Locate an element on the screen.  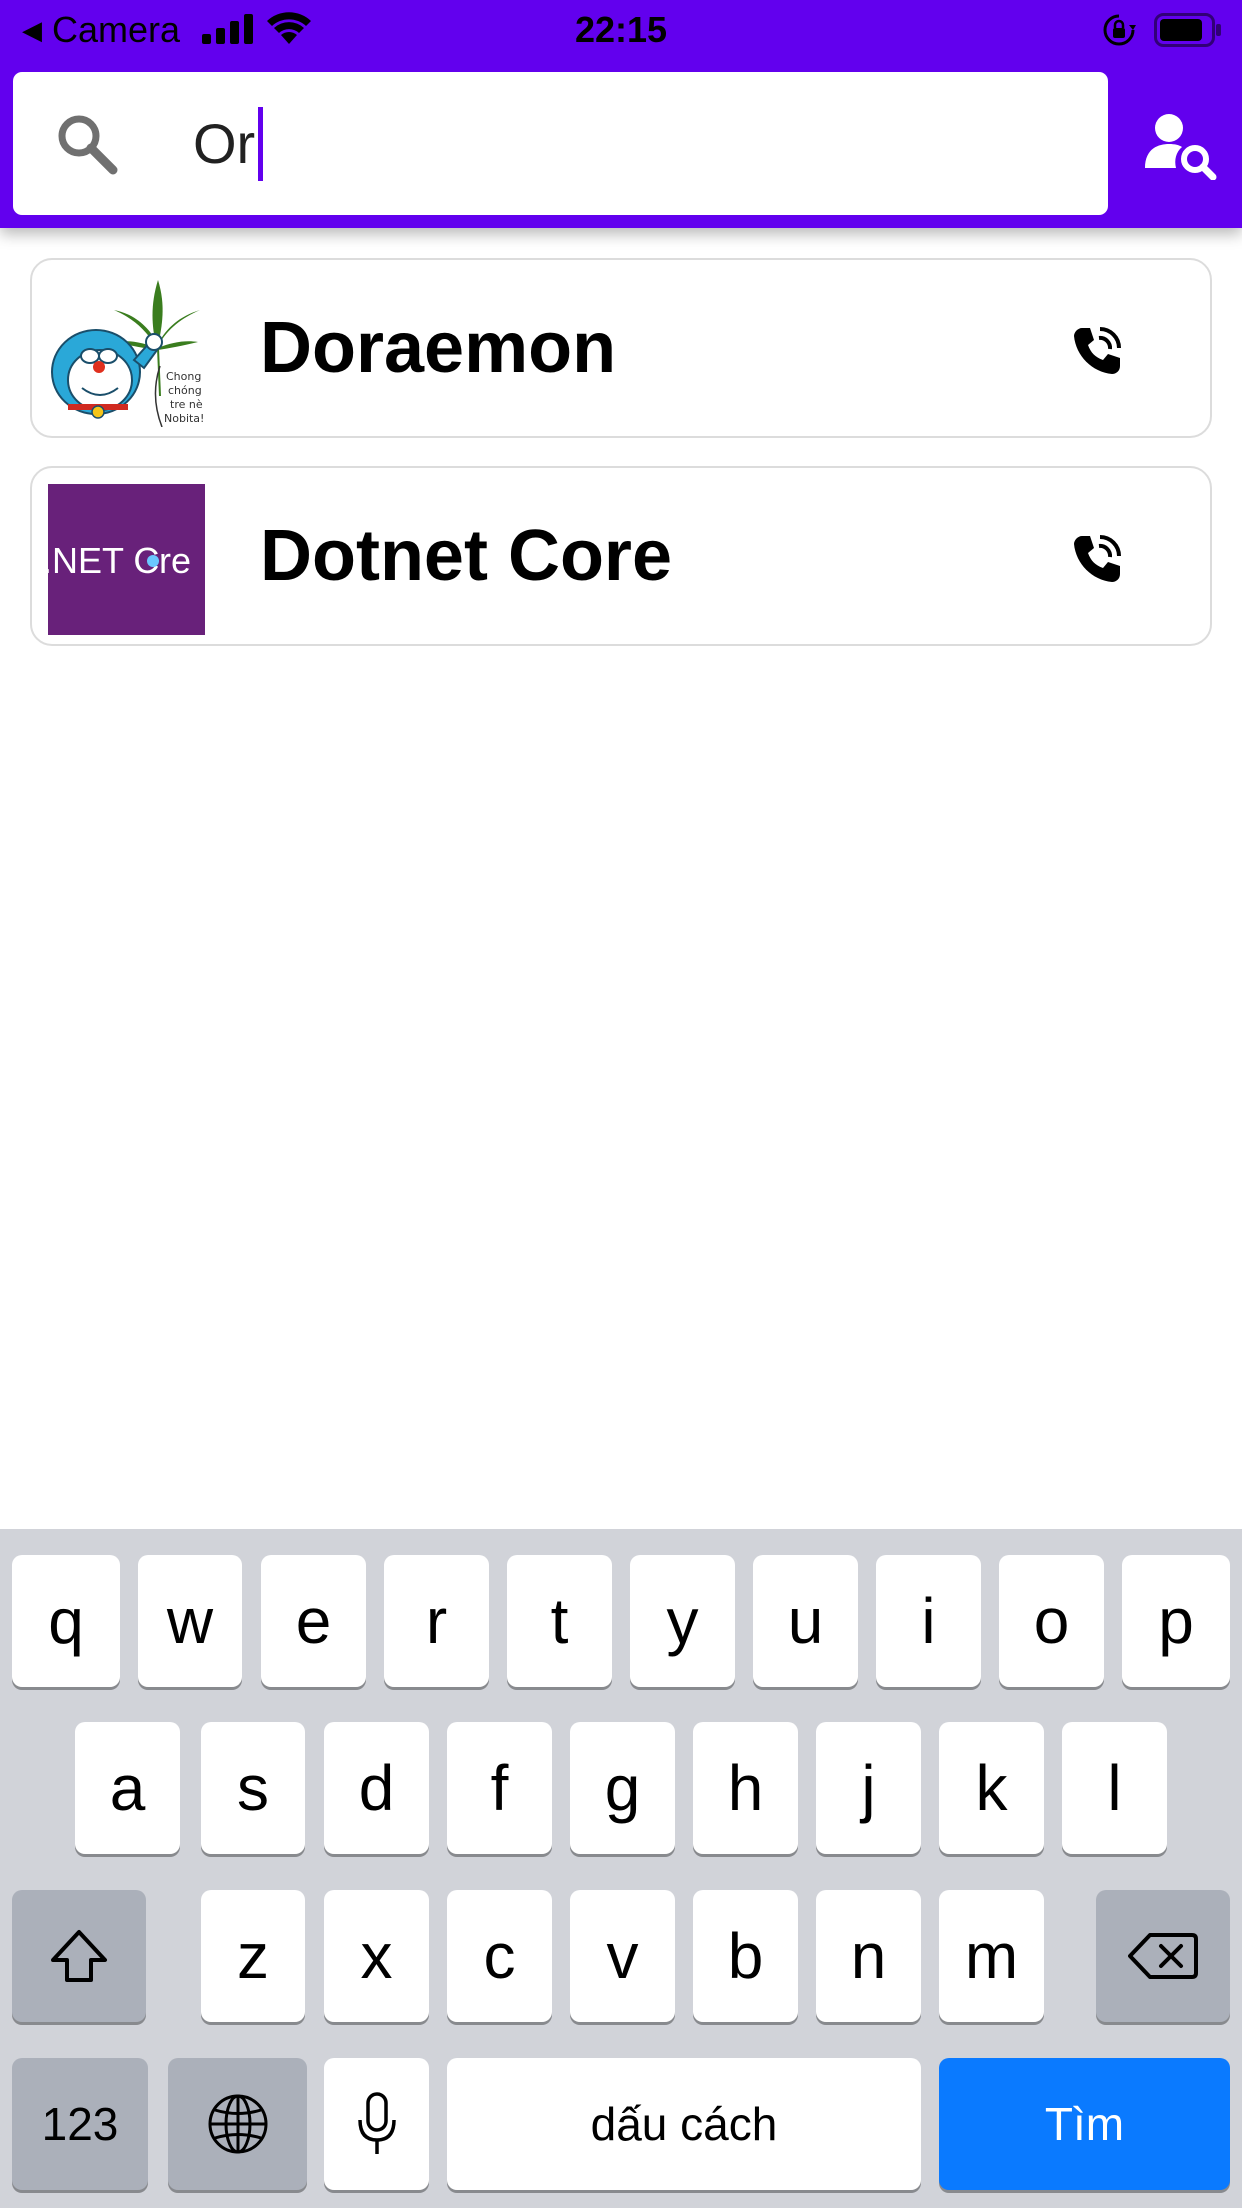
search-input: Or is located at coordinates (228, 144).